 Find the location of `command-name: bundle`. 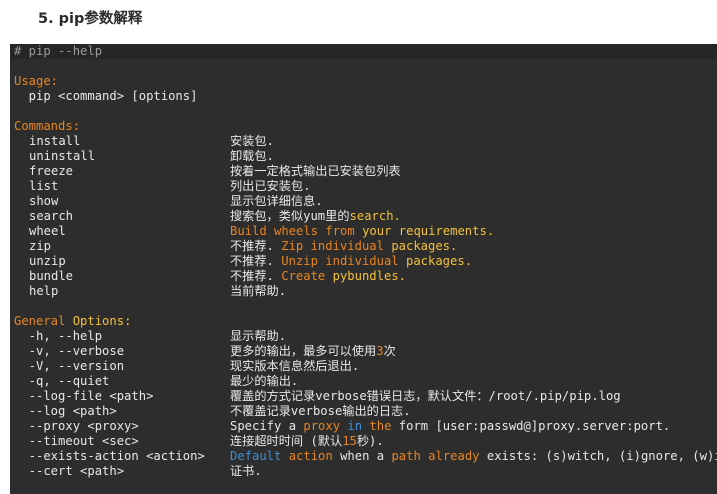

command-name: bundle is located at coordinates (51, 276).